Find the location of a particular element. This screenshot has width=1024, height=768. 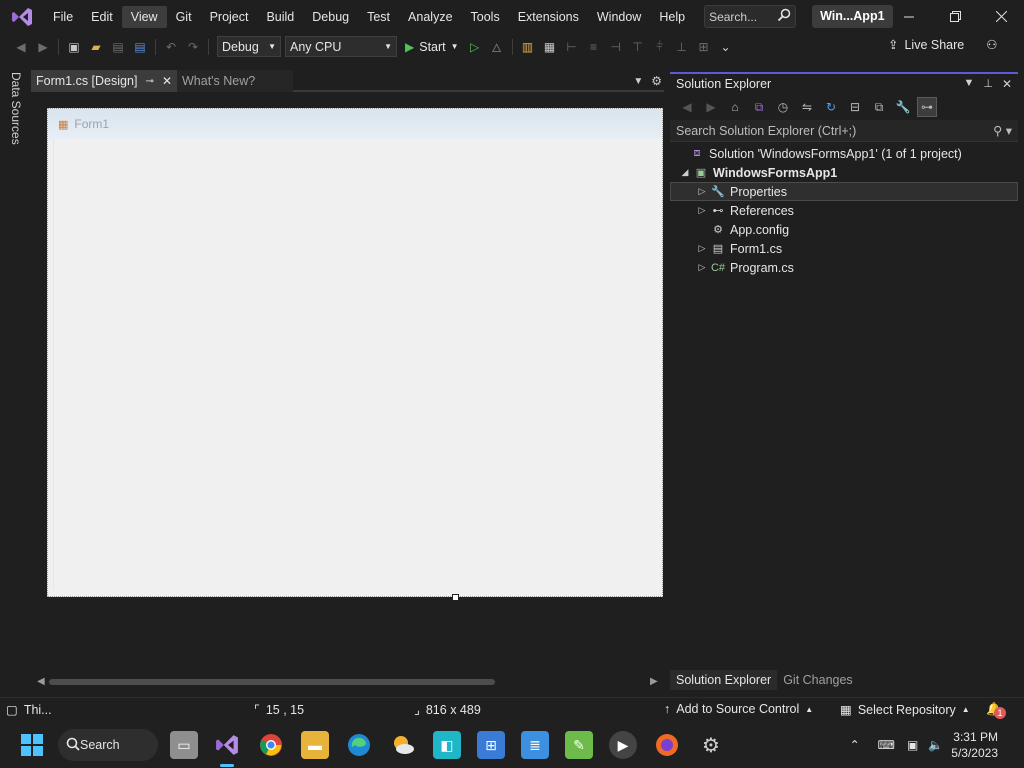

keyboard-icon: ⌨ is located at coordinates (886, 745).